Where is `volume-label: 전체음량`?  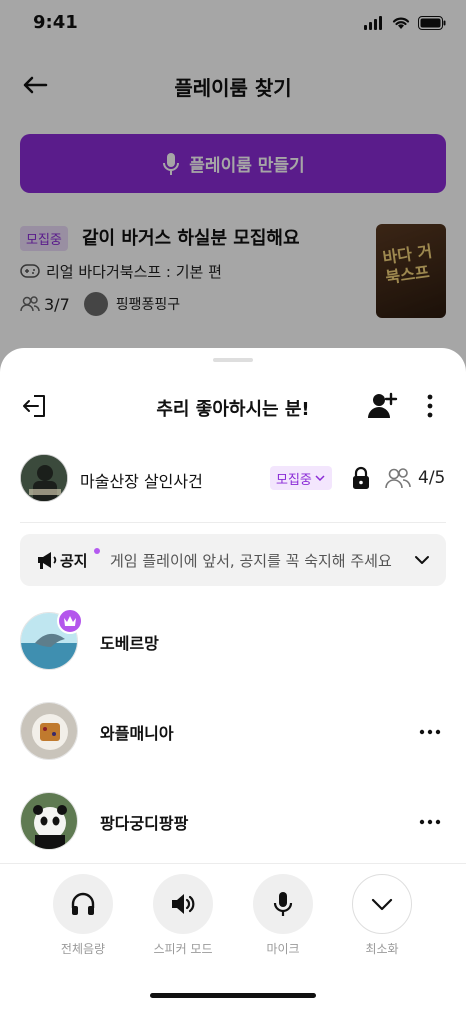
volume-label: 전체음량 is located at coordinates (83, 949).